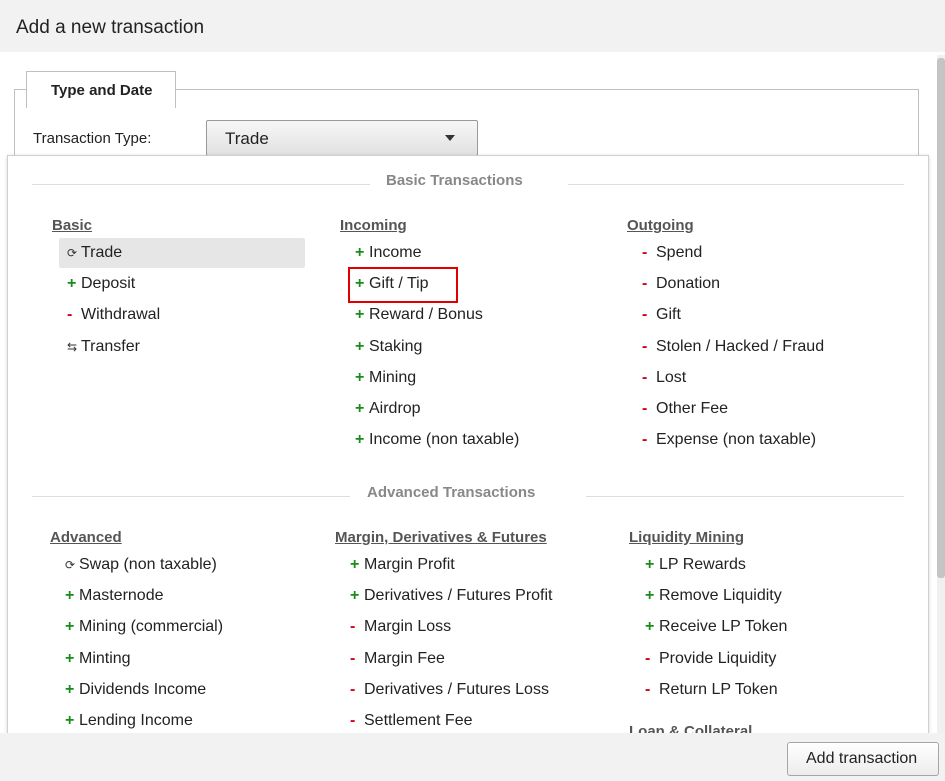  Describe the element at coordinates (72, 225) in the screenshot. I see `column-heading-basic: Basic` at that location.